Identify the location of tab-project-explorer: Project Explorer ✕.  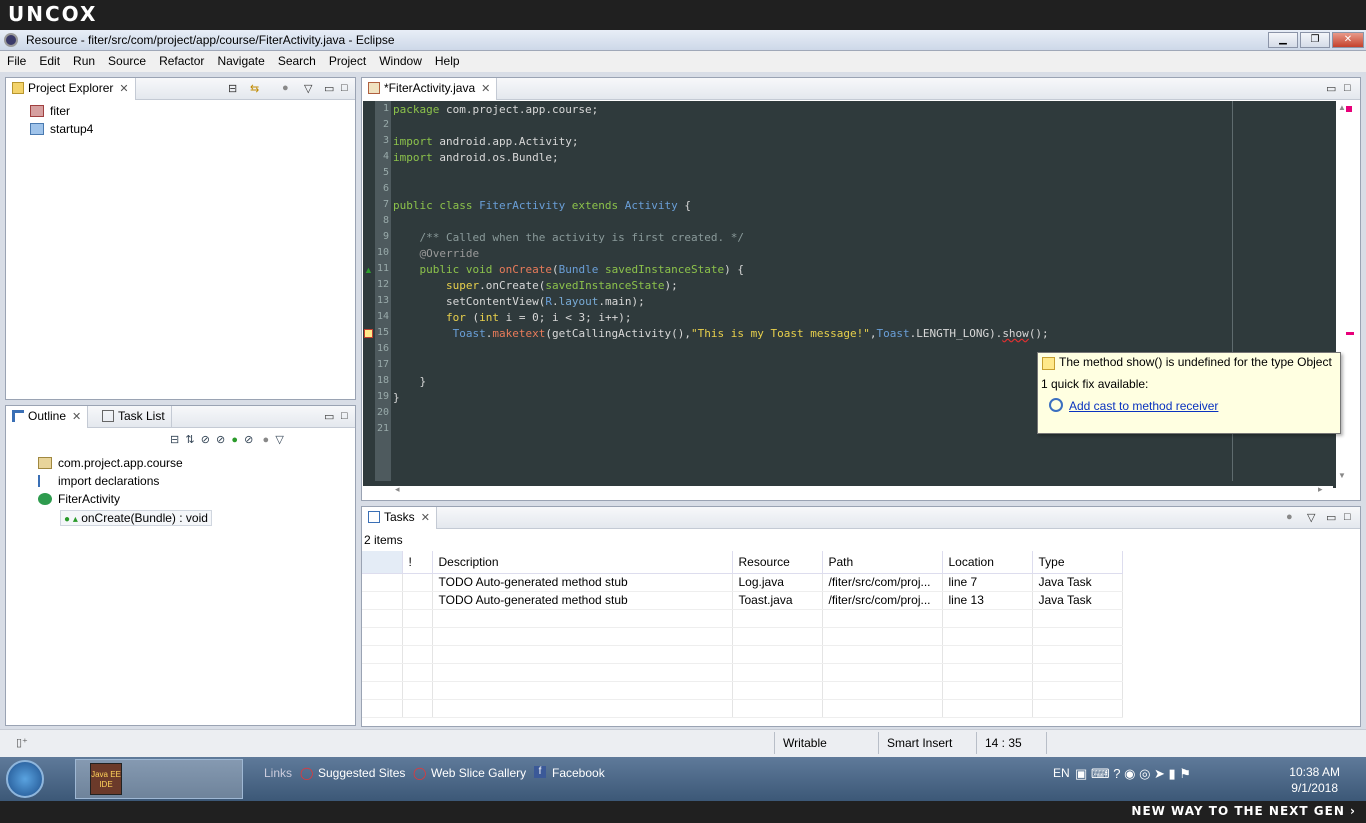
(71, 89).